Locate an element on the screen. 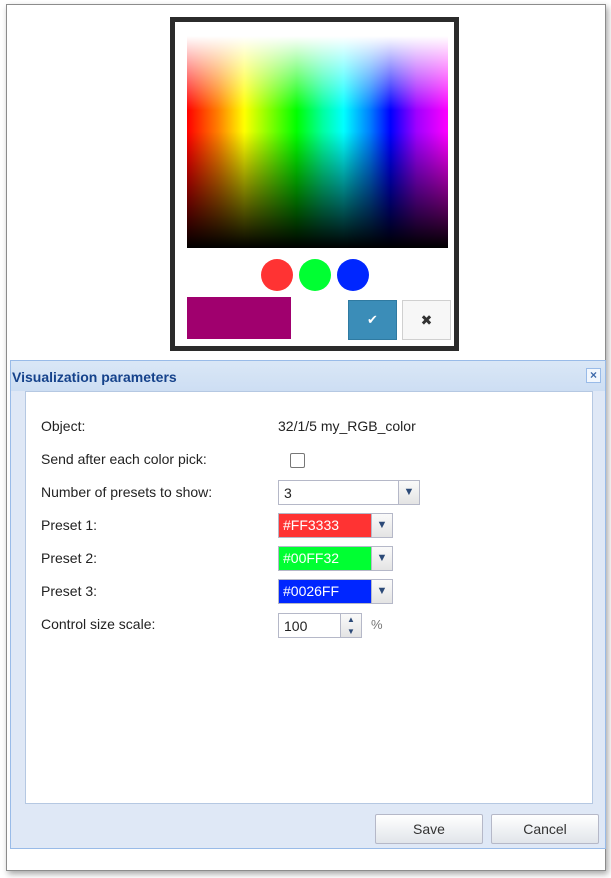 Image resolution: width=611 pixels, height=878 pixels. spinner: ▲ ▼ is located at coordinates (350, 625).